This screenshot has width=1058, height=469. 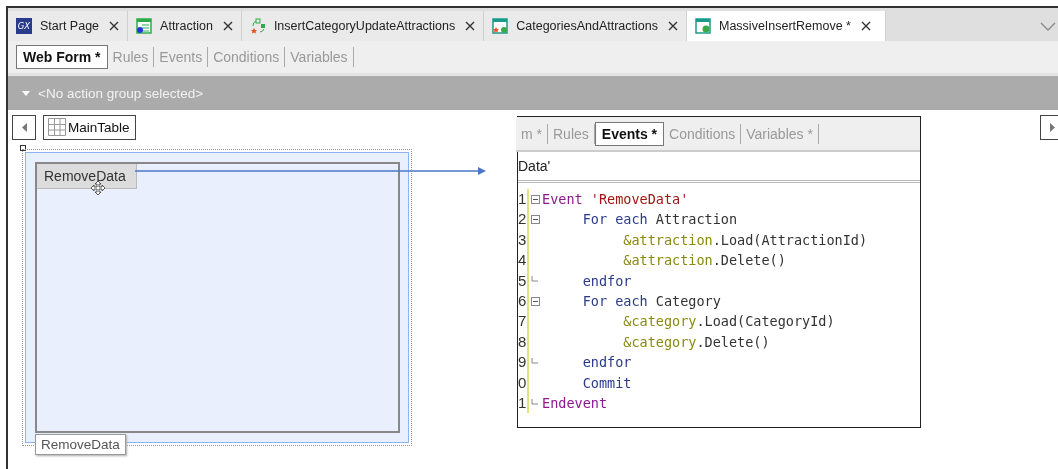 What do you see at coordinates (522, 219) in the screenshot?
I see `line-number: 2` at bounding box center [522, 219].